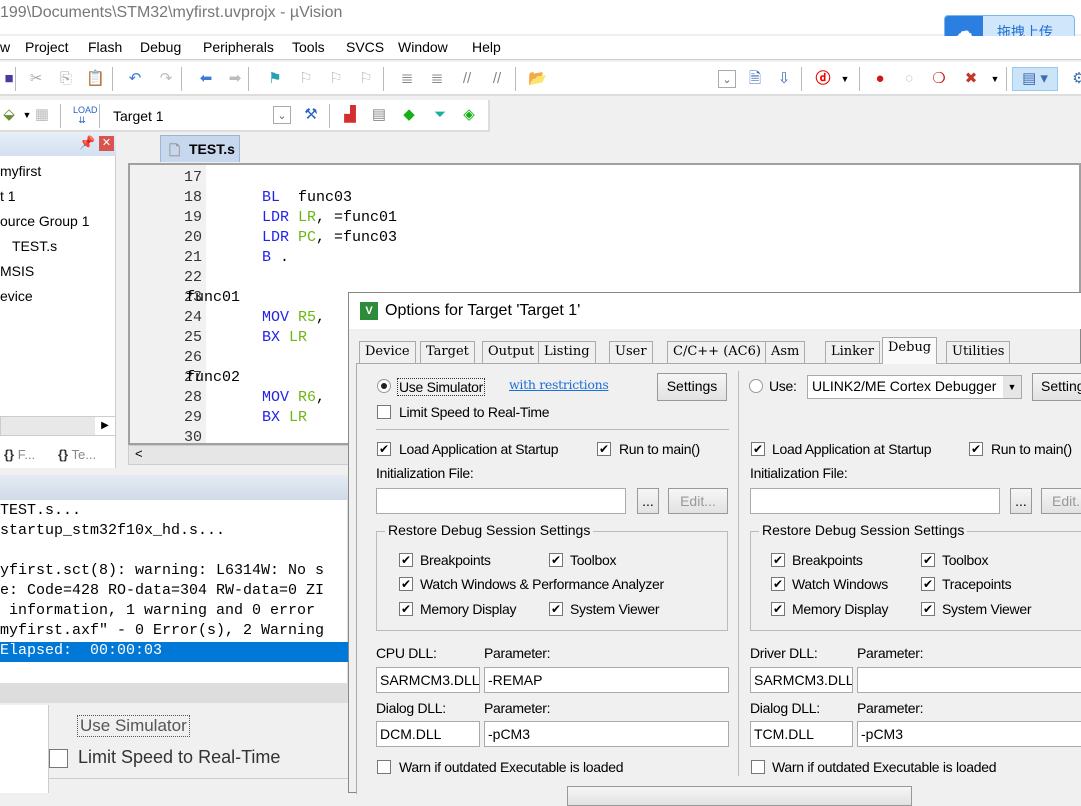  What do you see at coordinates (238, 47) in the screenshot?
I see `menu-peripherals: Peripherals` at bounding box center [238, 47].